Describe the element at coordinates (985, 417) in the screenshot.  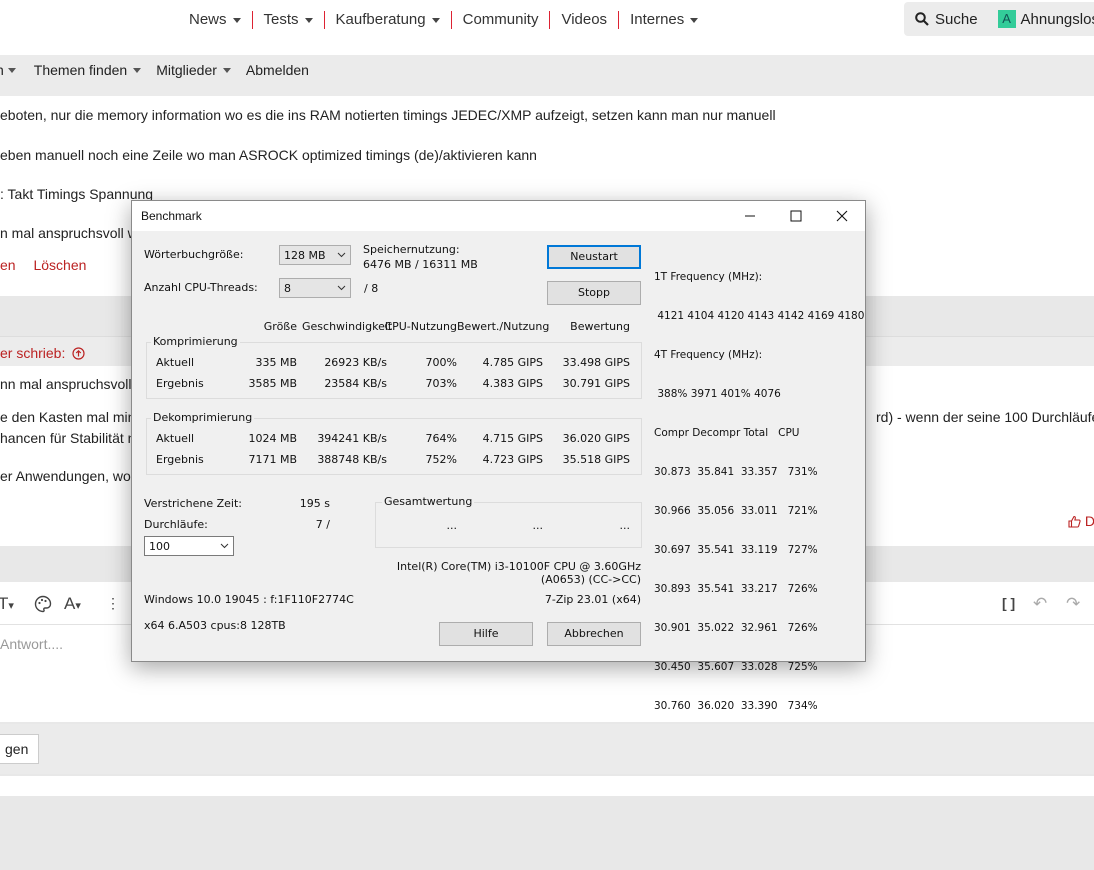
I see `post-text: rd) - wenn der seine 100 Durchläufe d` at that location.